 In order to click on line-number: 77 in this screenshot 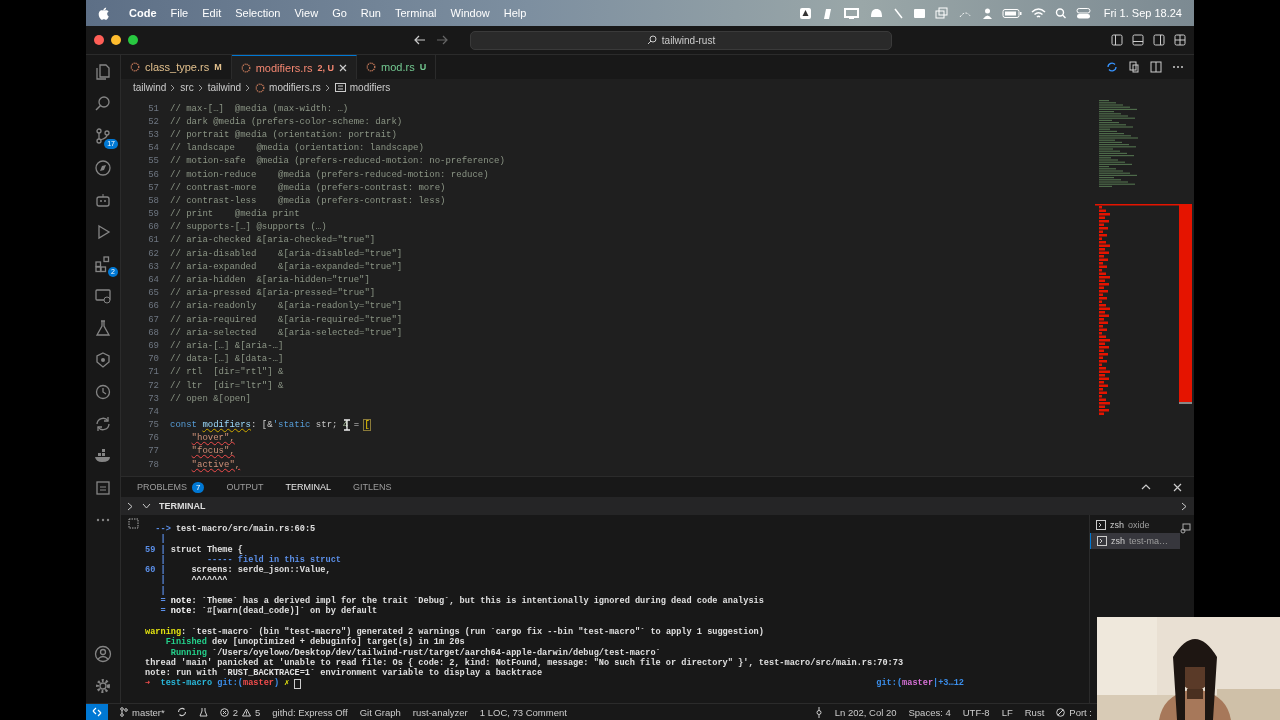, I will do `click(153, 451)`.